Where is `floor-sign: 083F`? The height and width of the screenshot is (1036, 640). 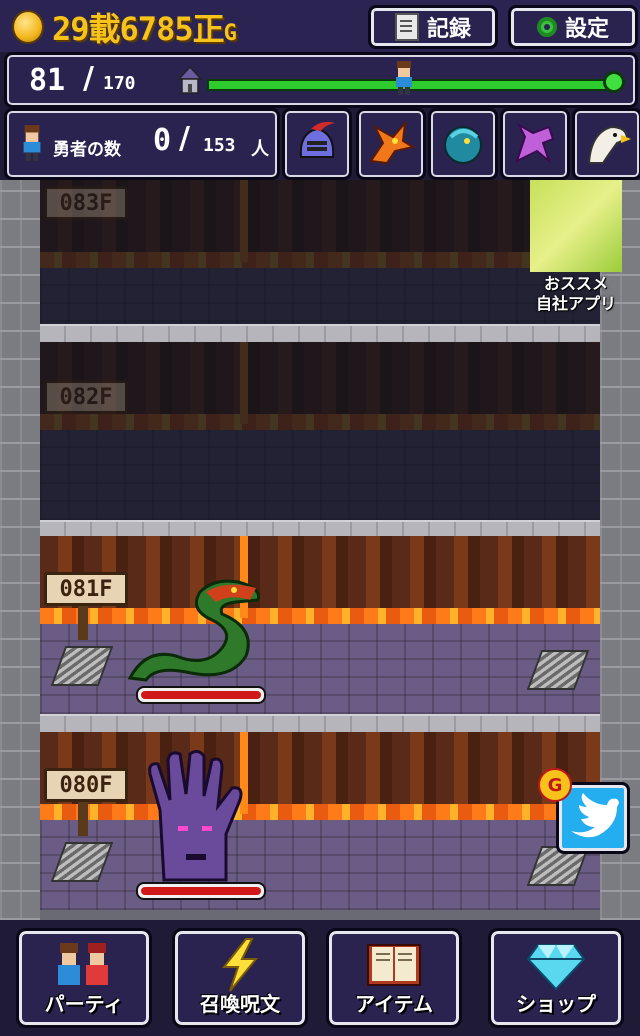
floor-sign: 083F is located at coordinates (86, 203).